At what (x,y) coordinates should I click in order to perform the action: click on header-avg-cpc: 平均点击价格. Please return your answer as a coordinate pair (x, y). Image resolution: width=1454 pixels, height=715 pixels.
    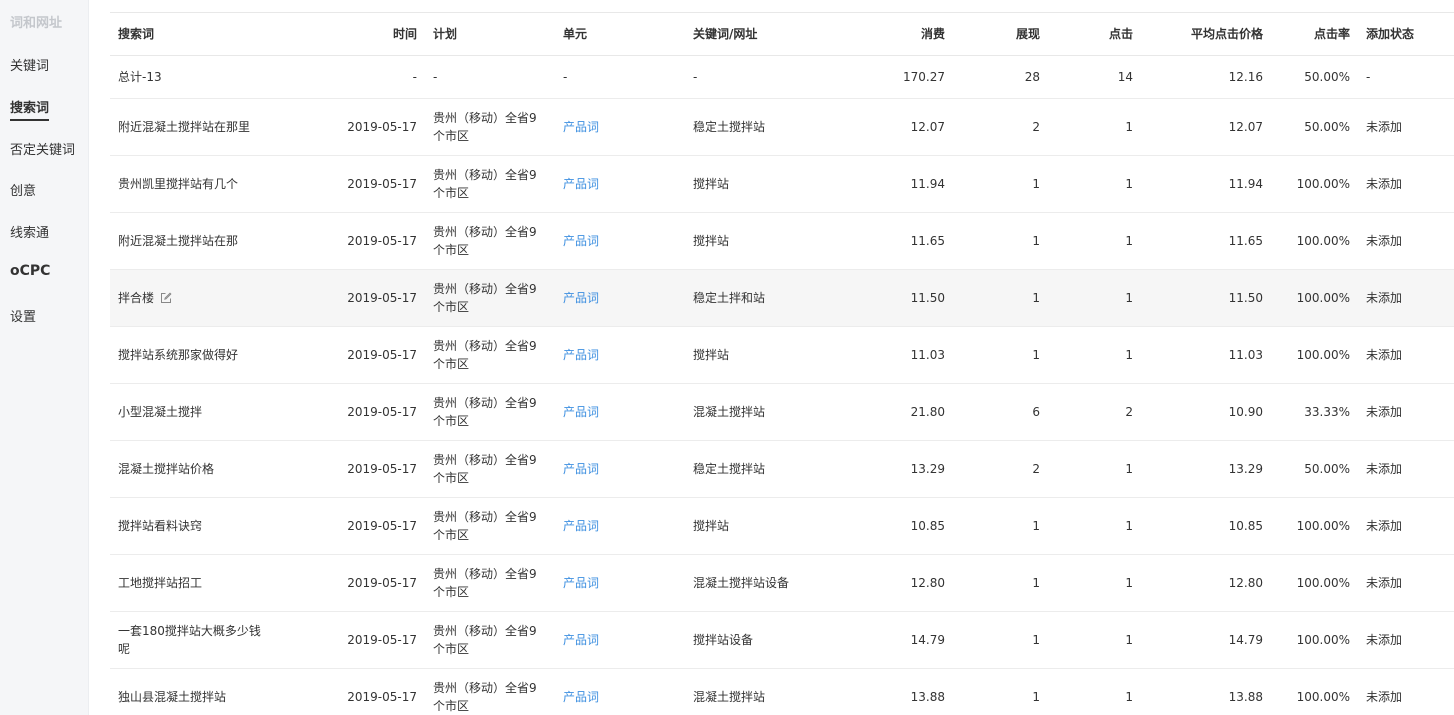
    Looking at the image, I should click on (1206, 34).